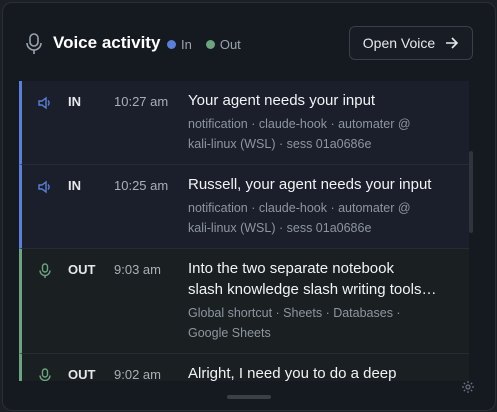 The width and height of the screenshot is (497, 412). What do you see at coordinates (452, 43) in the screenshot?
I see `arrow-right-icon` at bounding box center [452, 43].